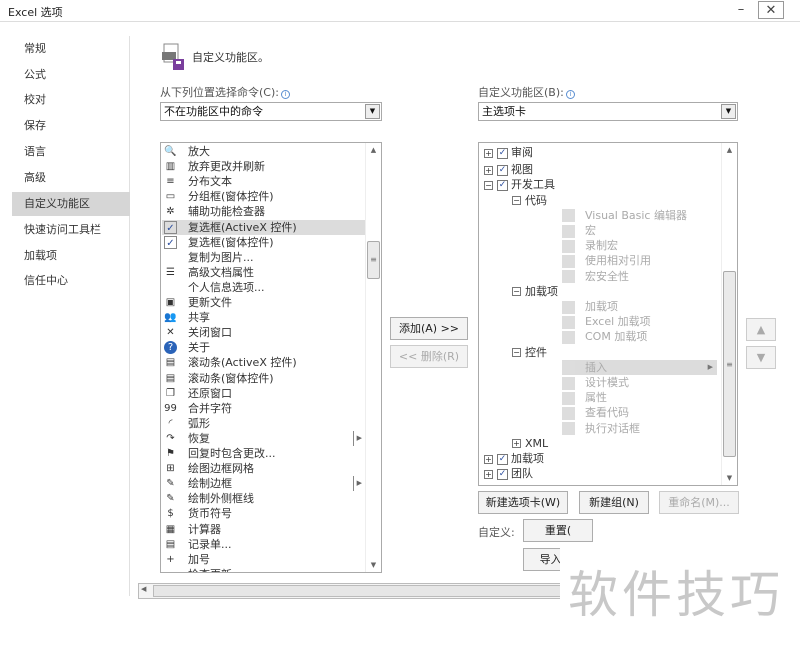 This screenshot has height=645, width=800. I want to click on command-item: 🔍 放大, so click(264, 151).